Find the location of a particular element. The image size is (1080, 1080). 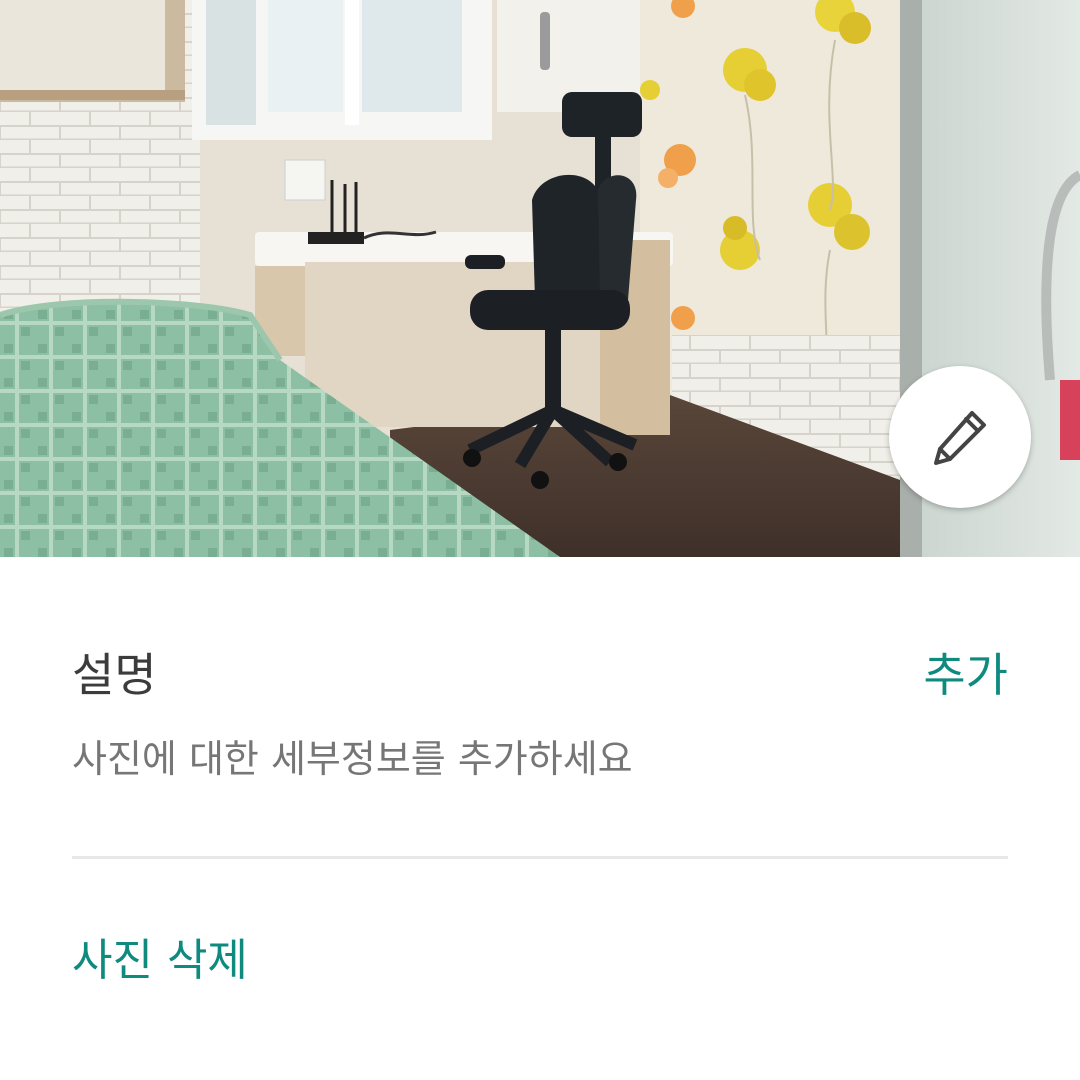

edit-photo-button is located at coordinates (960, 437).